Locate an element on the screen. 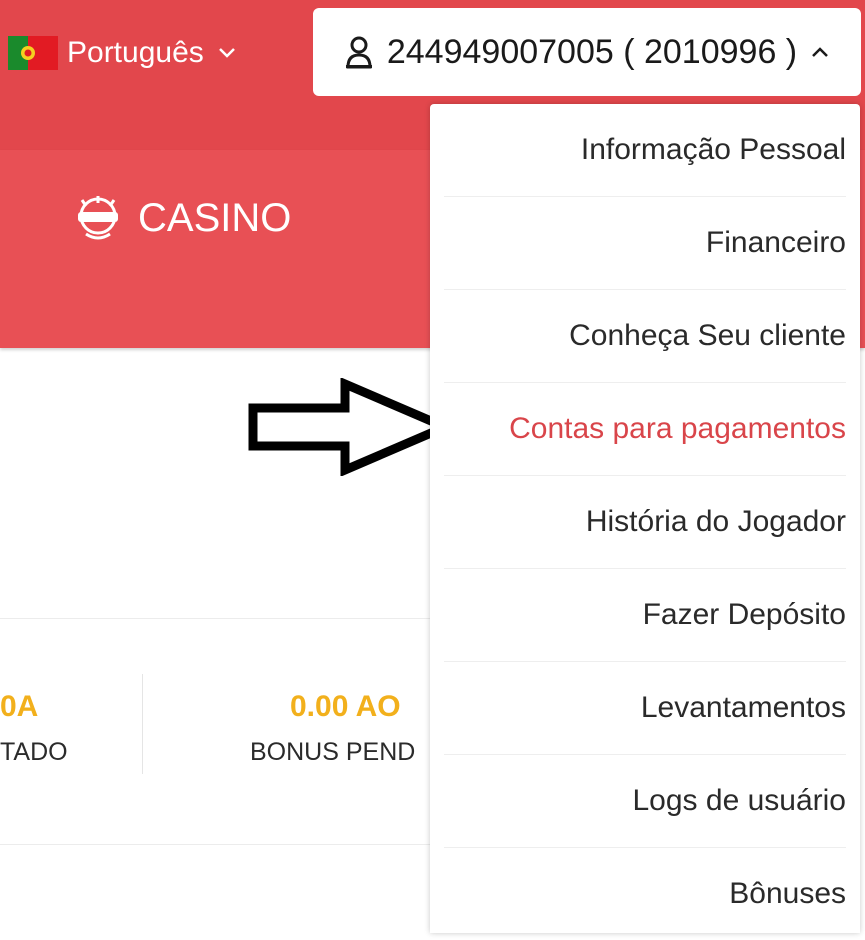 The image size is (865, 940). stat-separator is located at coordinates (142, 724).